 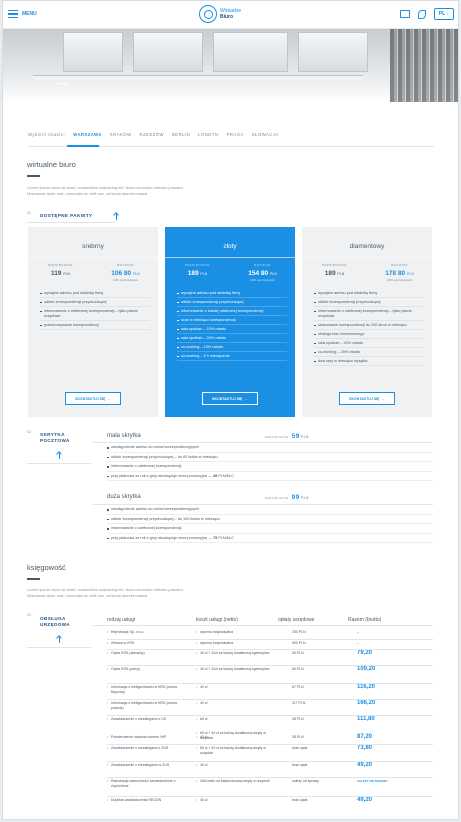 I want to click on service-name: Odpis KRS (pełny), so click(x=125, y=669).